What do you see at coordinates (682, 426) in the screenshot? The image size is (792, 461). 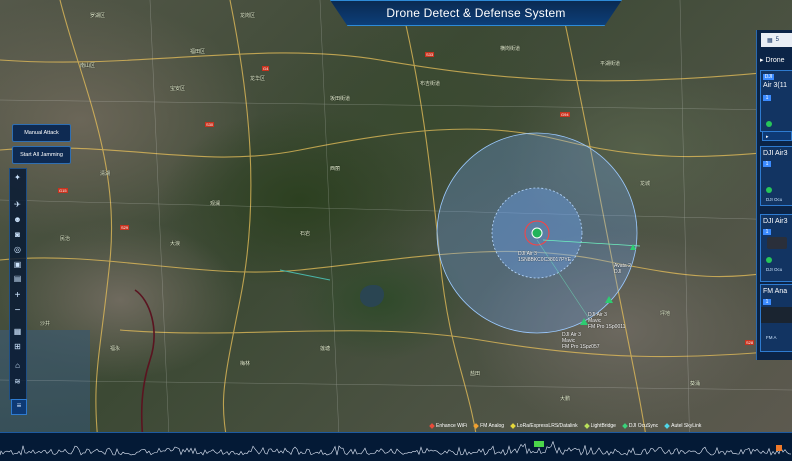 I see `legend-item: Autel SkyLink` at bounding box center [682, 426].